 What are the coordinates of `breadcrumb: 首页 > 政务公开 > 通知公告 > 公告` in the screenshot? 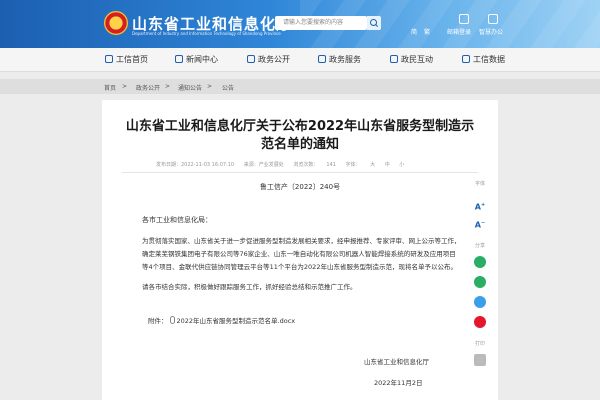 It's located at (300, 86).